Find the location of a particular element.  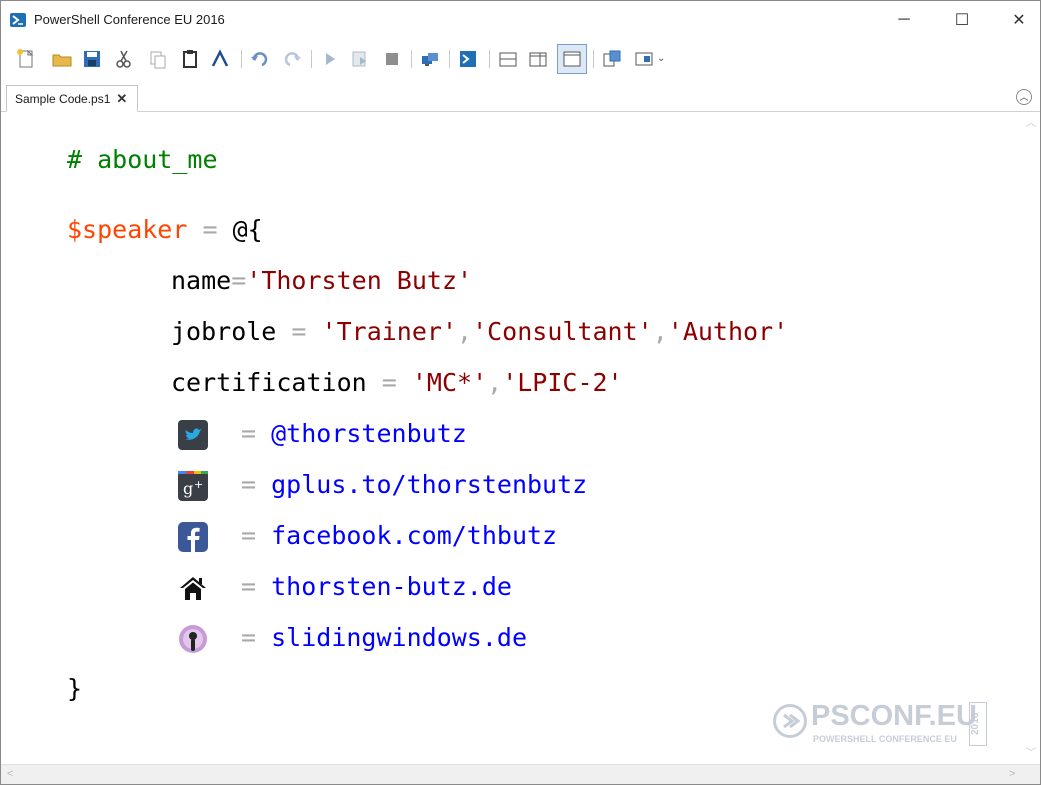

psconf-logo-subtitle: POWERSHELL CONFERENCE EU is located at coordinates (885, 739).